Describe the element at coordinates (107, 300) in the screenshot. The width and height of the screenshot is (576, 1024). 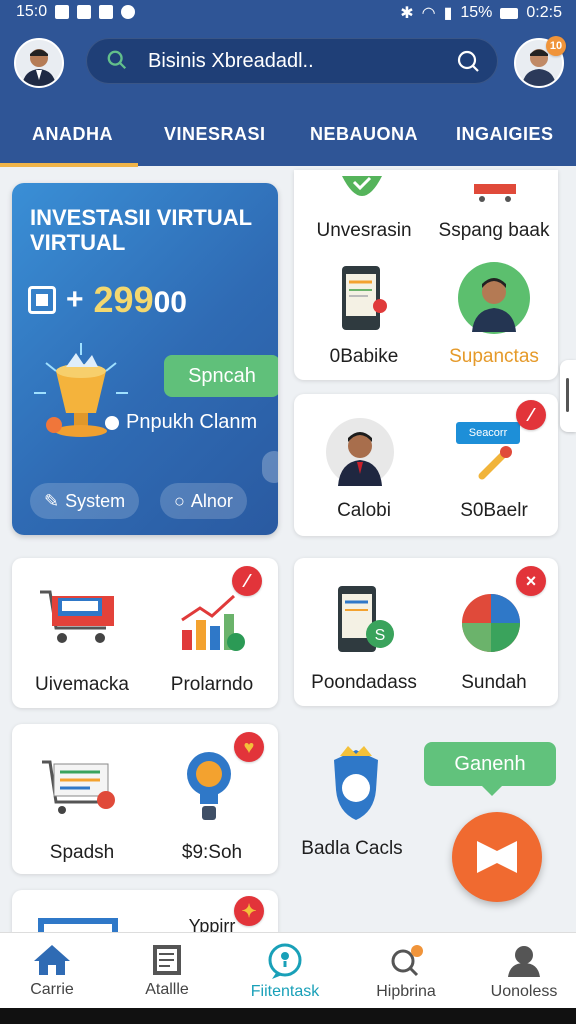
I see `promo-amount: + 29900` at that location.